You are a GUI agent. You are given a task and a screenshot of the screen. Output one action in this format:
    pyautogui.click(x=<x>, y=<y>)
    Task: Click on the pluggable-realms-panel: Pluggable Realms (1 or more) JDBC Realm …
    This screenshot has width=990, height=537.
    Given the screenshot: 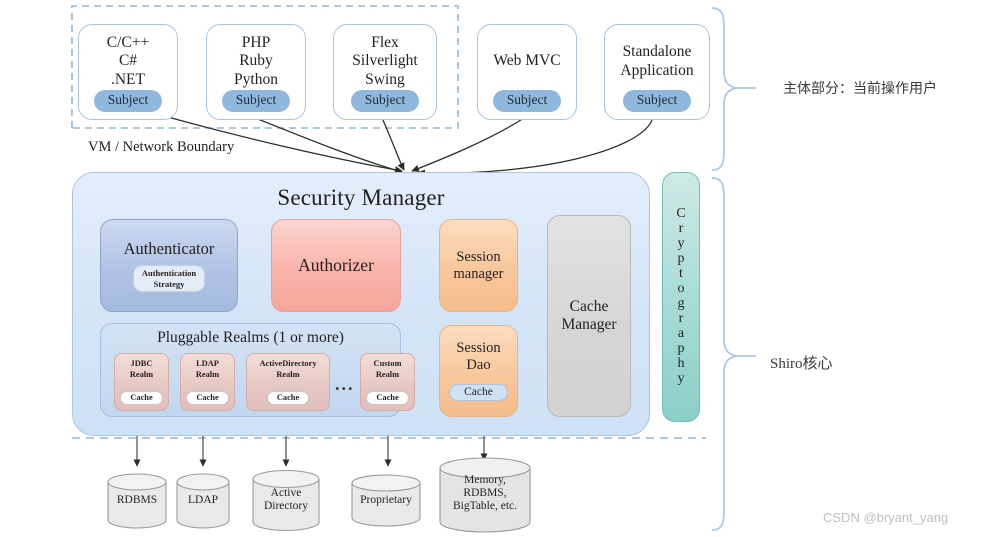 What is the action you would take?
    pyautogui.click(x=257, y=370)
    